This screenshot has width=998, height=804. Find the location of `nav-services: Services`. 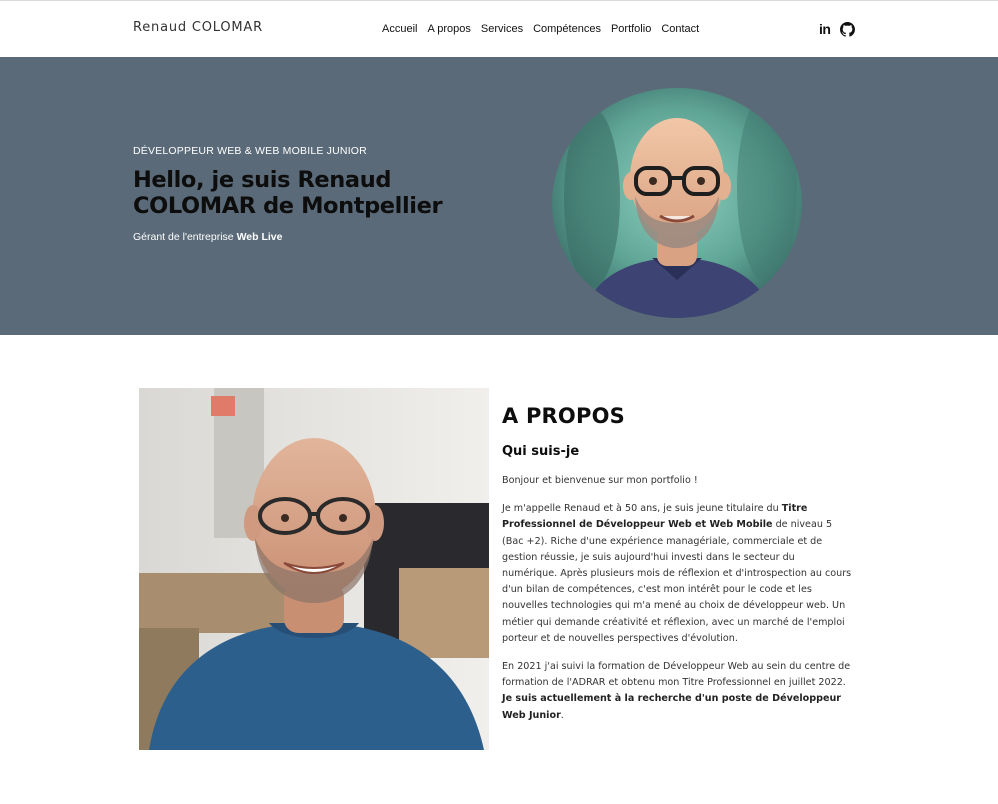

nav-services: Services is located at coordinates (502, 29).